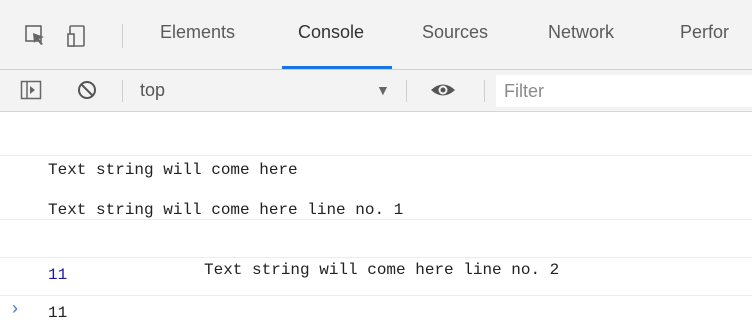 This screenshot has width=752, height=331. What do you see at coordinates (78, 36) in the screenshot?
I see `device-toggle-icon` at bounding box center [78, 36].